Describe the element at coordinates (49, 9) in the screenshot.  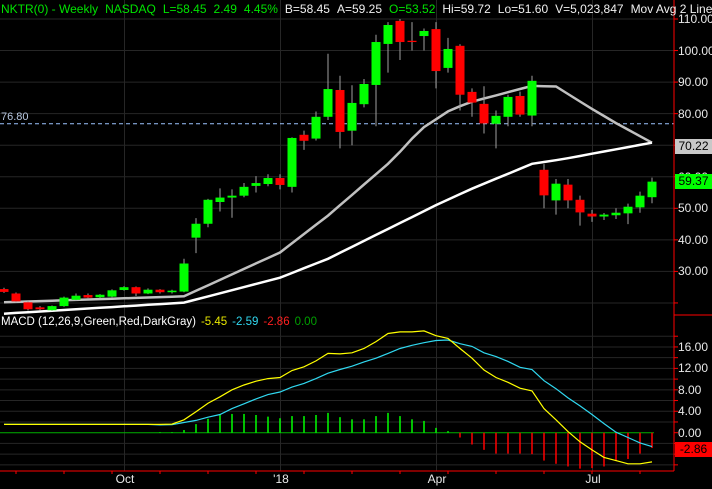
I see `symbol-label: NKTR(0) - Weekly` at that location.